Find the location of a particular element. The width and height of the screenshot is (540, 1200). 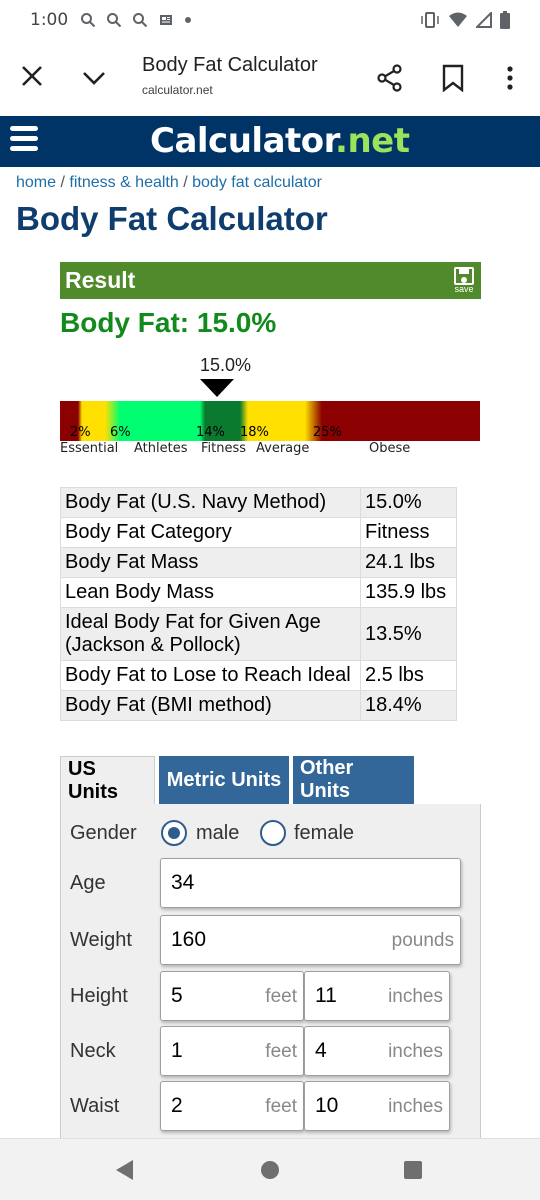

gauge-category: Essential is located at coordinates (89, 448).